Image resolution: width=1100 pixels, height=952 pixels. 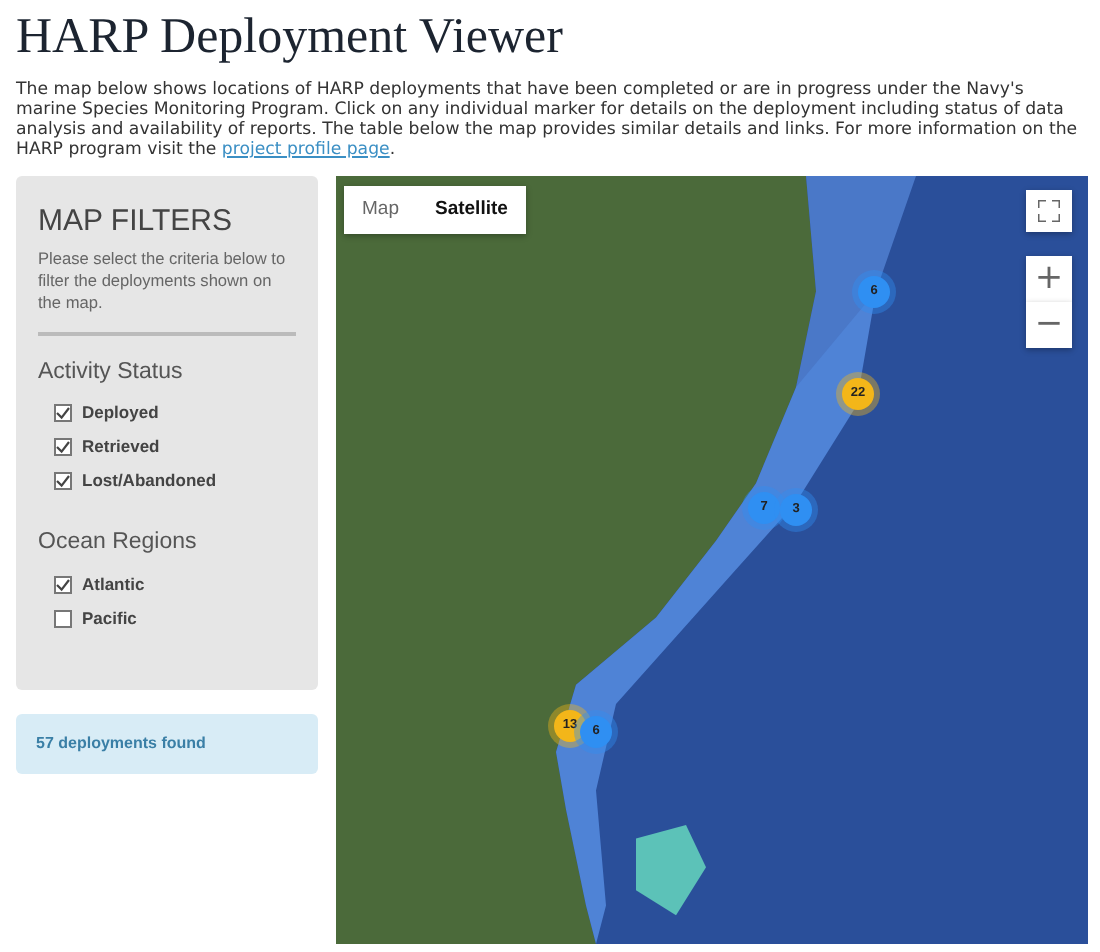 What do you see at coordinates (113, 584) in the screenshot?
I see `filter-option-label: Atlantic` at bounding box center [113, 584].